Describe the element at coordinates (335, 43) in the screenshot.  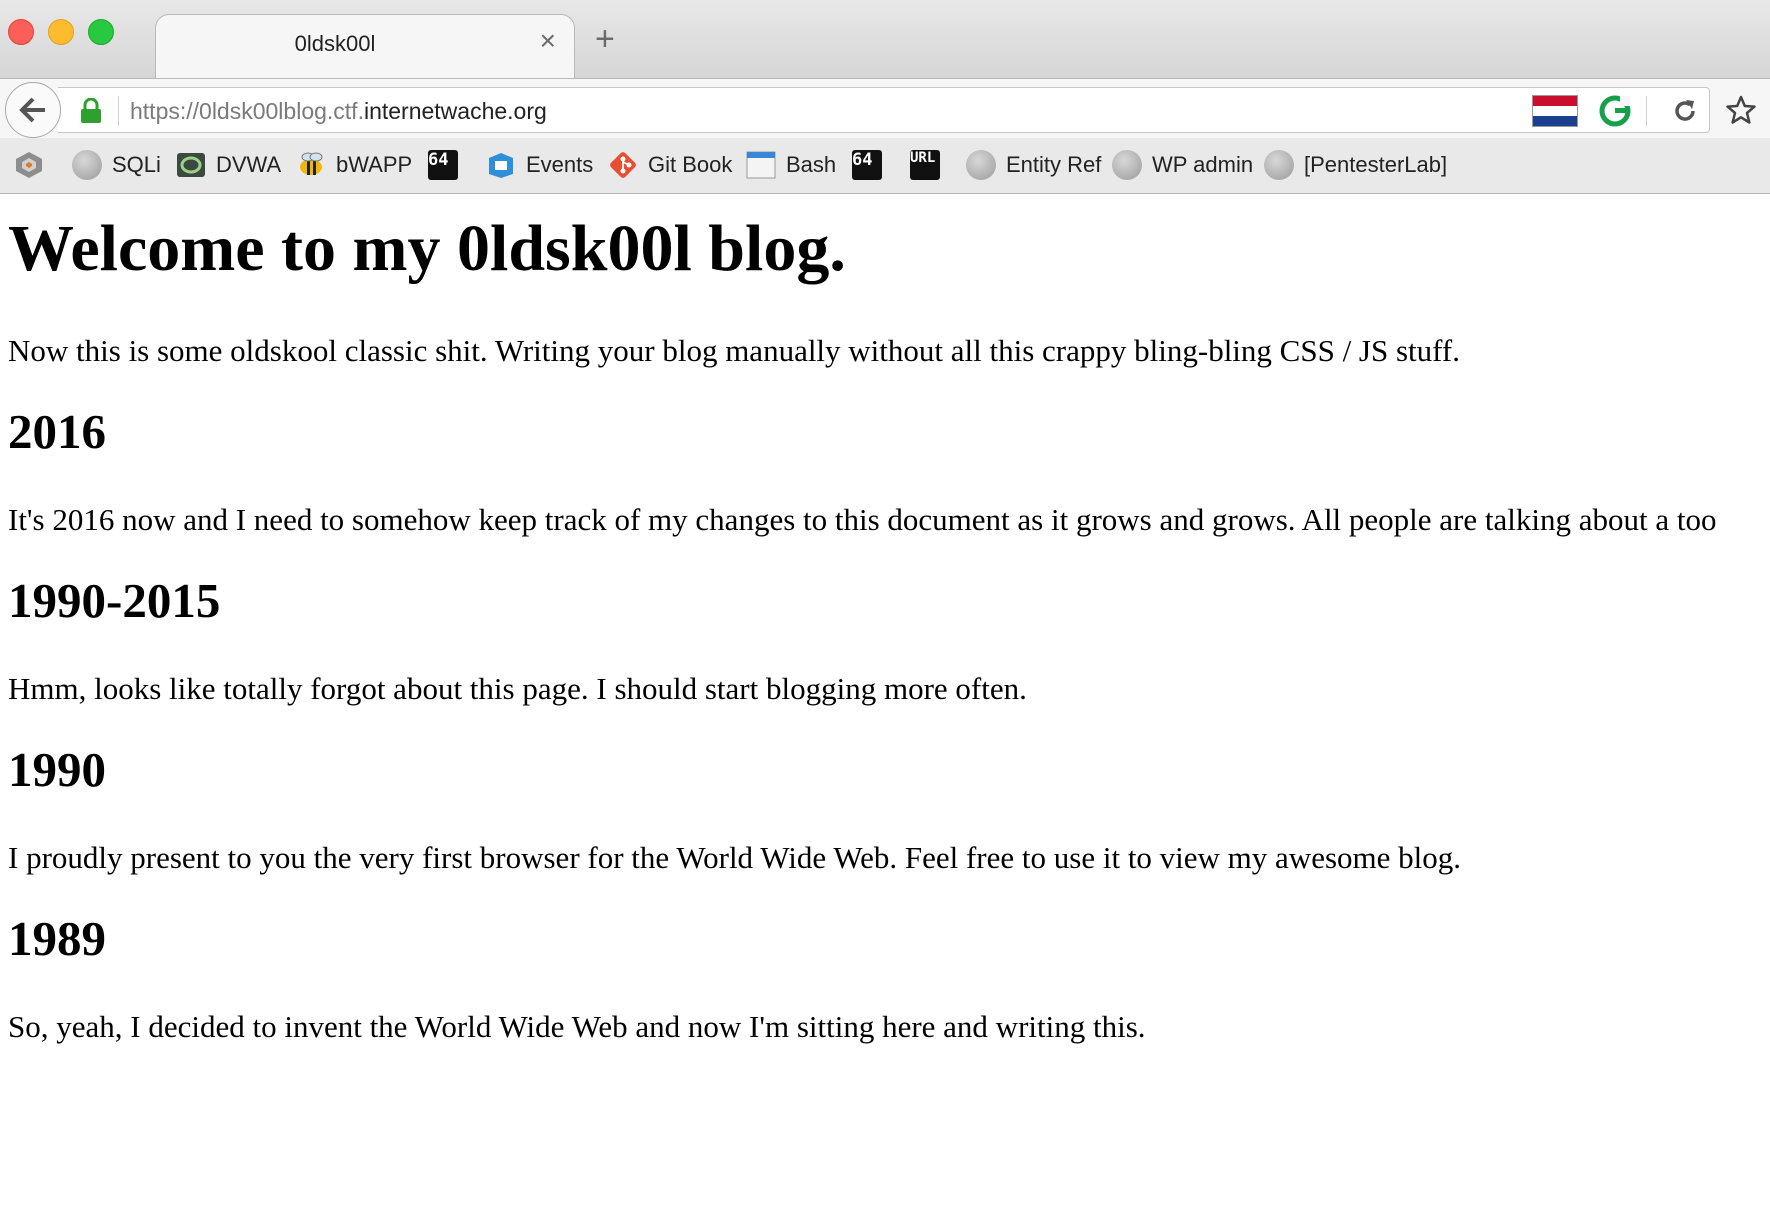
I see `tab-title: 0ldsk00l` at that location.